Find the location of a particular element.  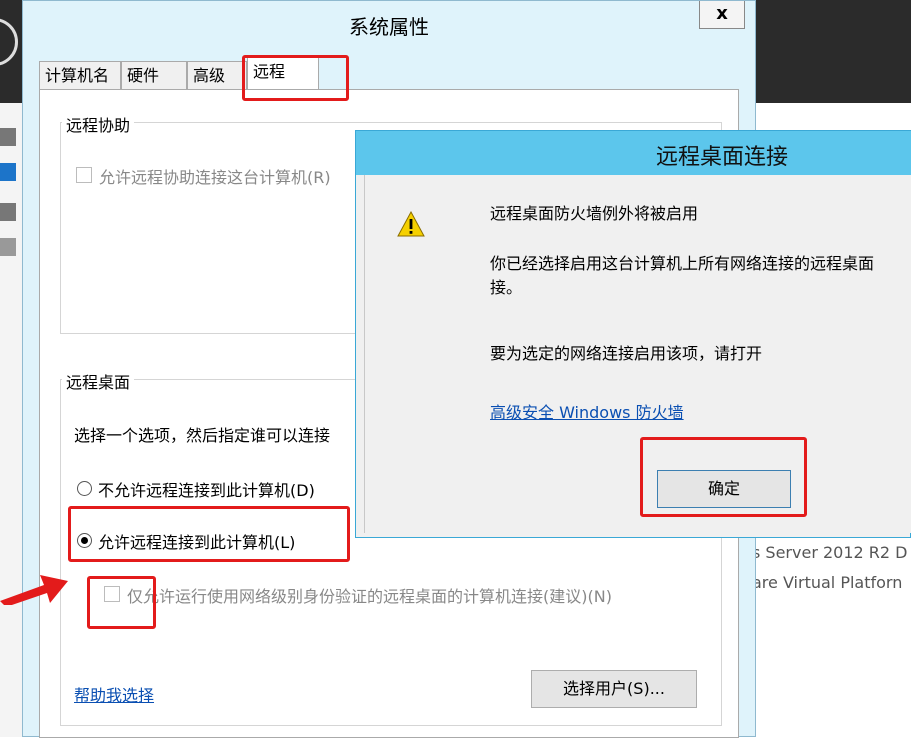

ok-button: 确定 is located at coordinates (724, 489).